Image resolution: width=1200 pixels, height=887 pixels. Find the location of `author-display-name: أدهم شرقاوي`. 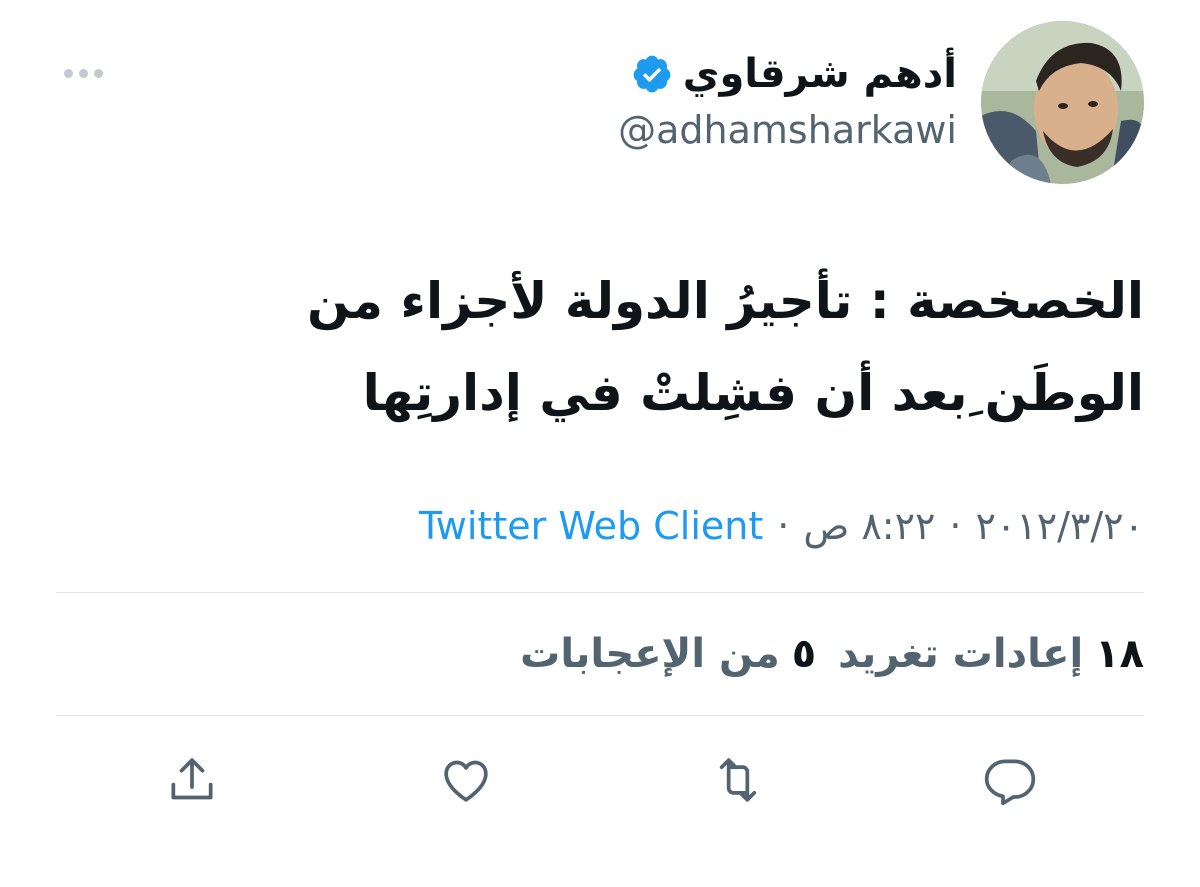

author-display-name: أدهم شرقاوي is located at coordinates (820, 74).